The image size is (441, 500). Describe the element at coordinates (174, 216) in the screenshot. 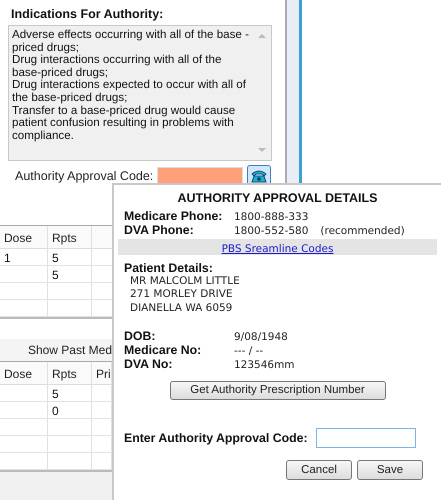

I see `field-label: Medicare Phone:` at that location.